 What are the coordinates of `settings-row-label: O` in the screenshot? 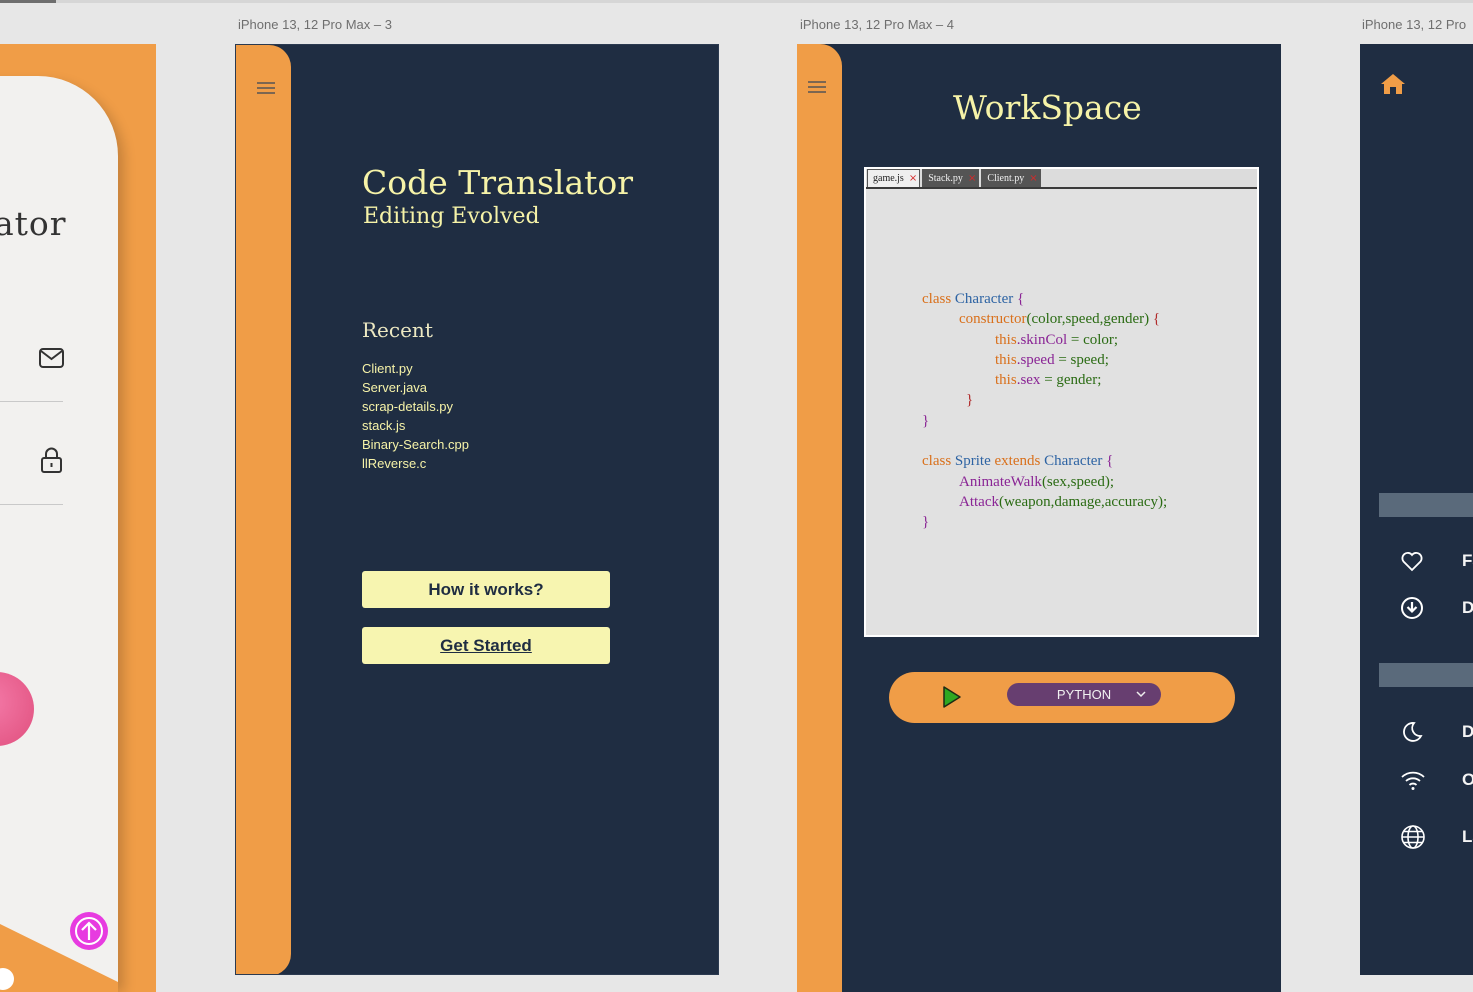 It's located at (1467, 779).